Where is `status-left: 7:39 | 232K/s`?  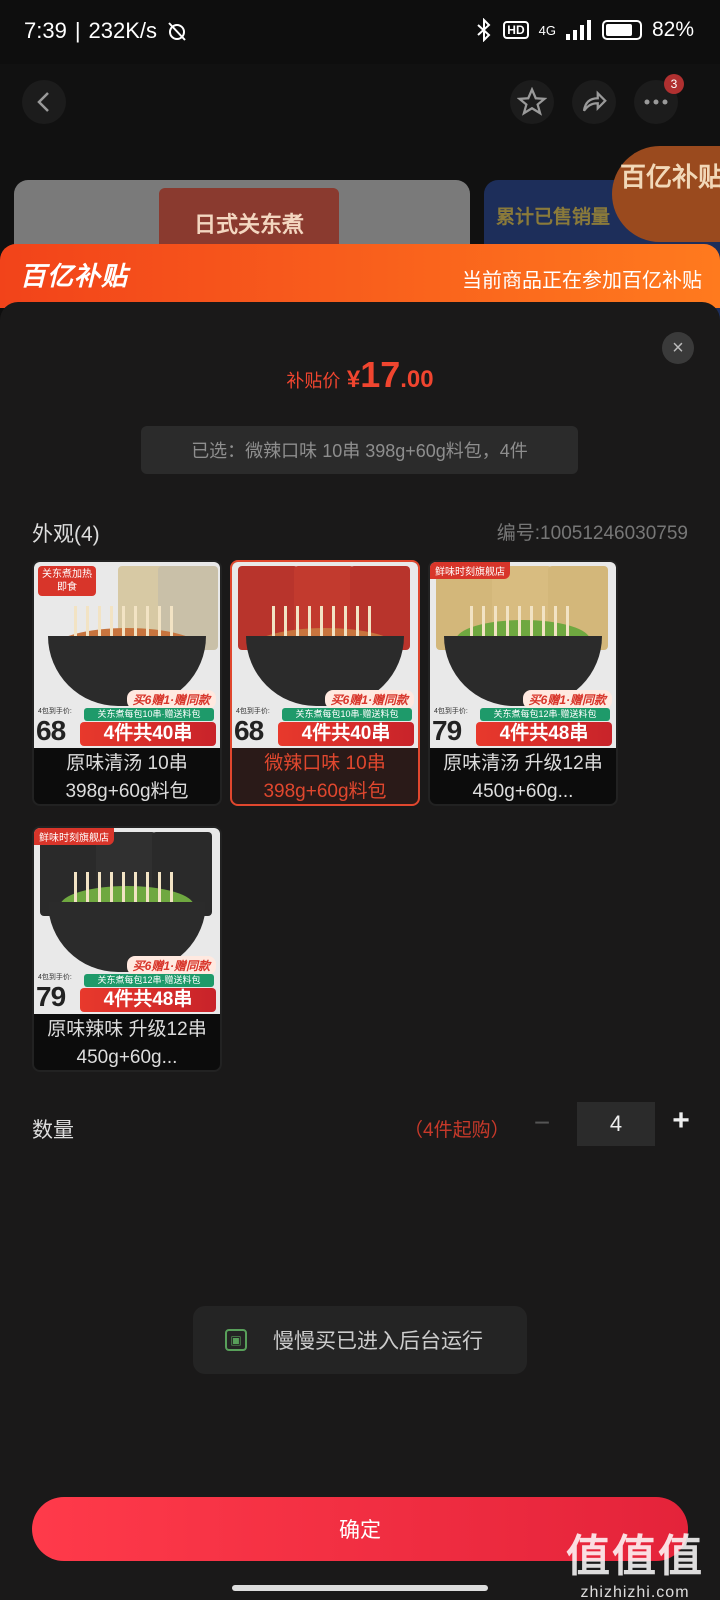
status-left: 7:39 | 232K/s is located at coordinates (106, 31).